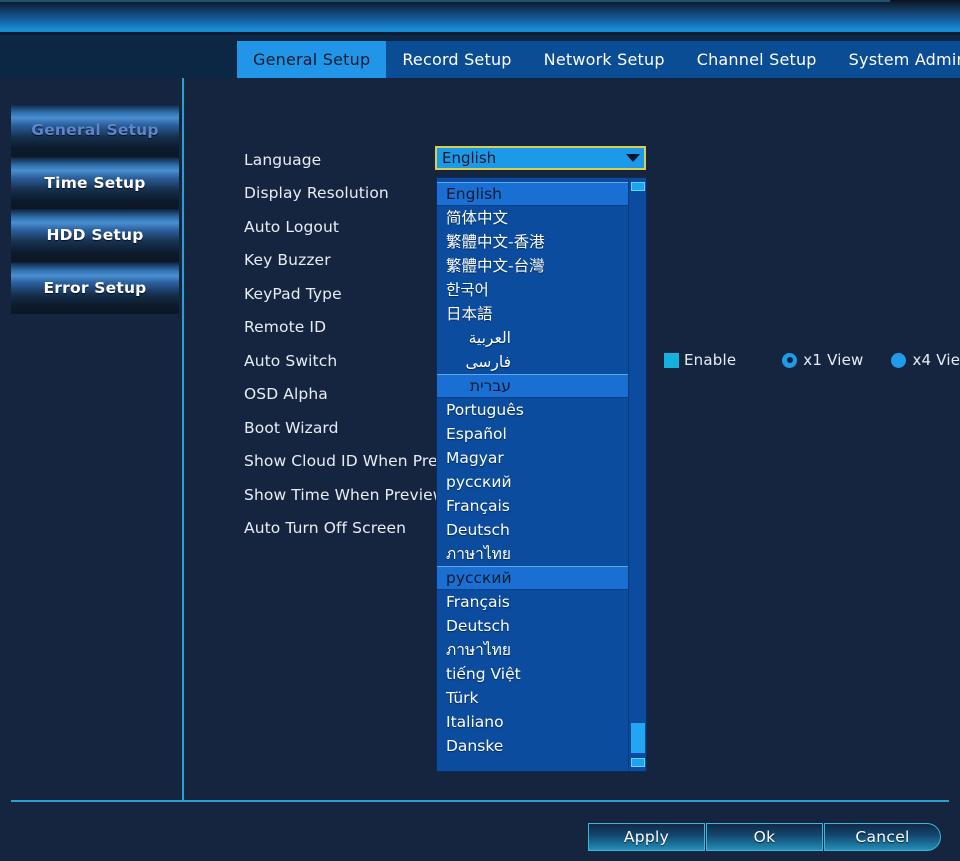 This screenshot has height=861, width=960. I want to click on tab-label: System Admin, so click(904, 59).